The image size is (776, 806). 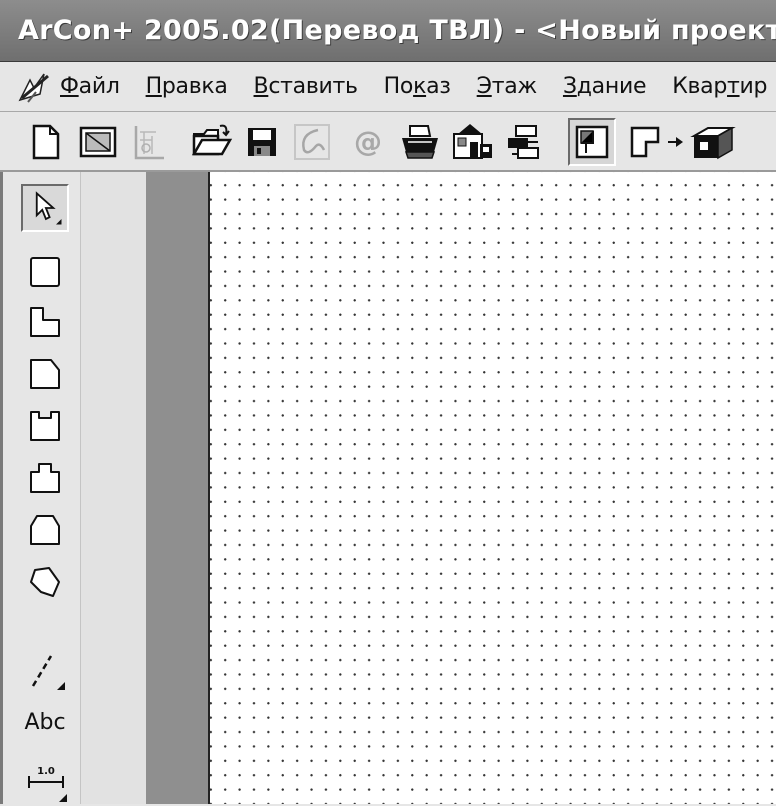 I want to click on new-document-button, so click(x=46, y=142).